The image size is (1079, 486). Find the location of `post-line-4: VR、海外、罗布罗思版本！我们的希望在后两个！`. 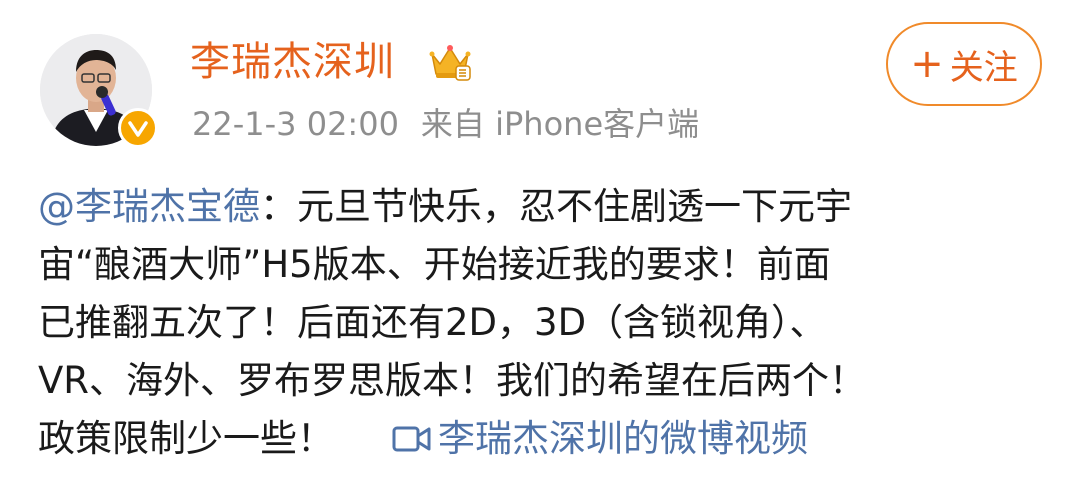

post-line-4: VR、海外、罗布罗思版本！我们的希望在后两个！ is located at coordinates (452, 380).